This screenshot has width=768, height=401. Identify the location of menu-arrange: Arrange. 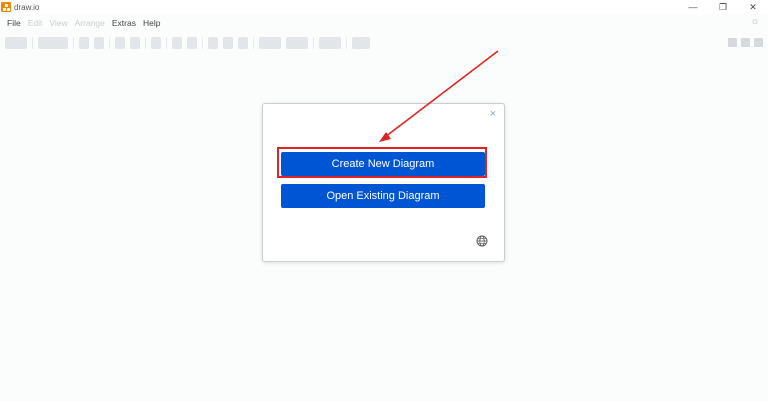
(90, 23).